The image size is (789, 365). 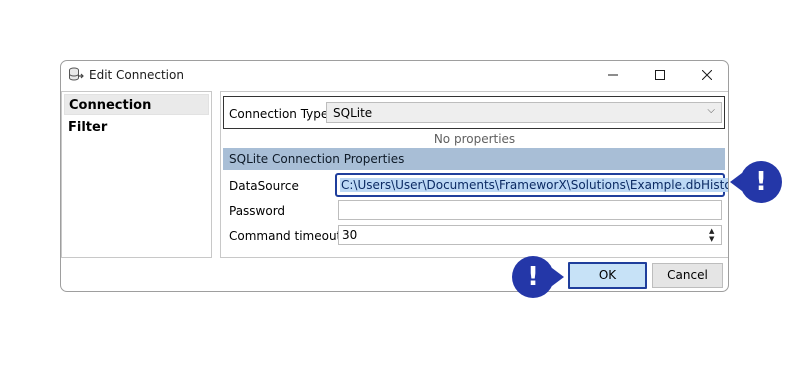 What do you see at coordinates (350, 235) in the screenshot?
I see `command-timeout-value: 30` at bounding box center [350, 235].